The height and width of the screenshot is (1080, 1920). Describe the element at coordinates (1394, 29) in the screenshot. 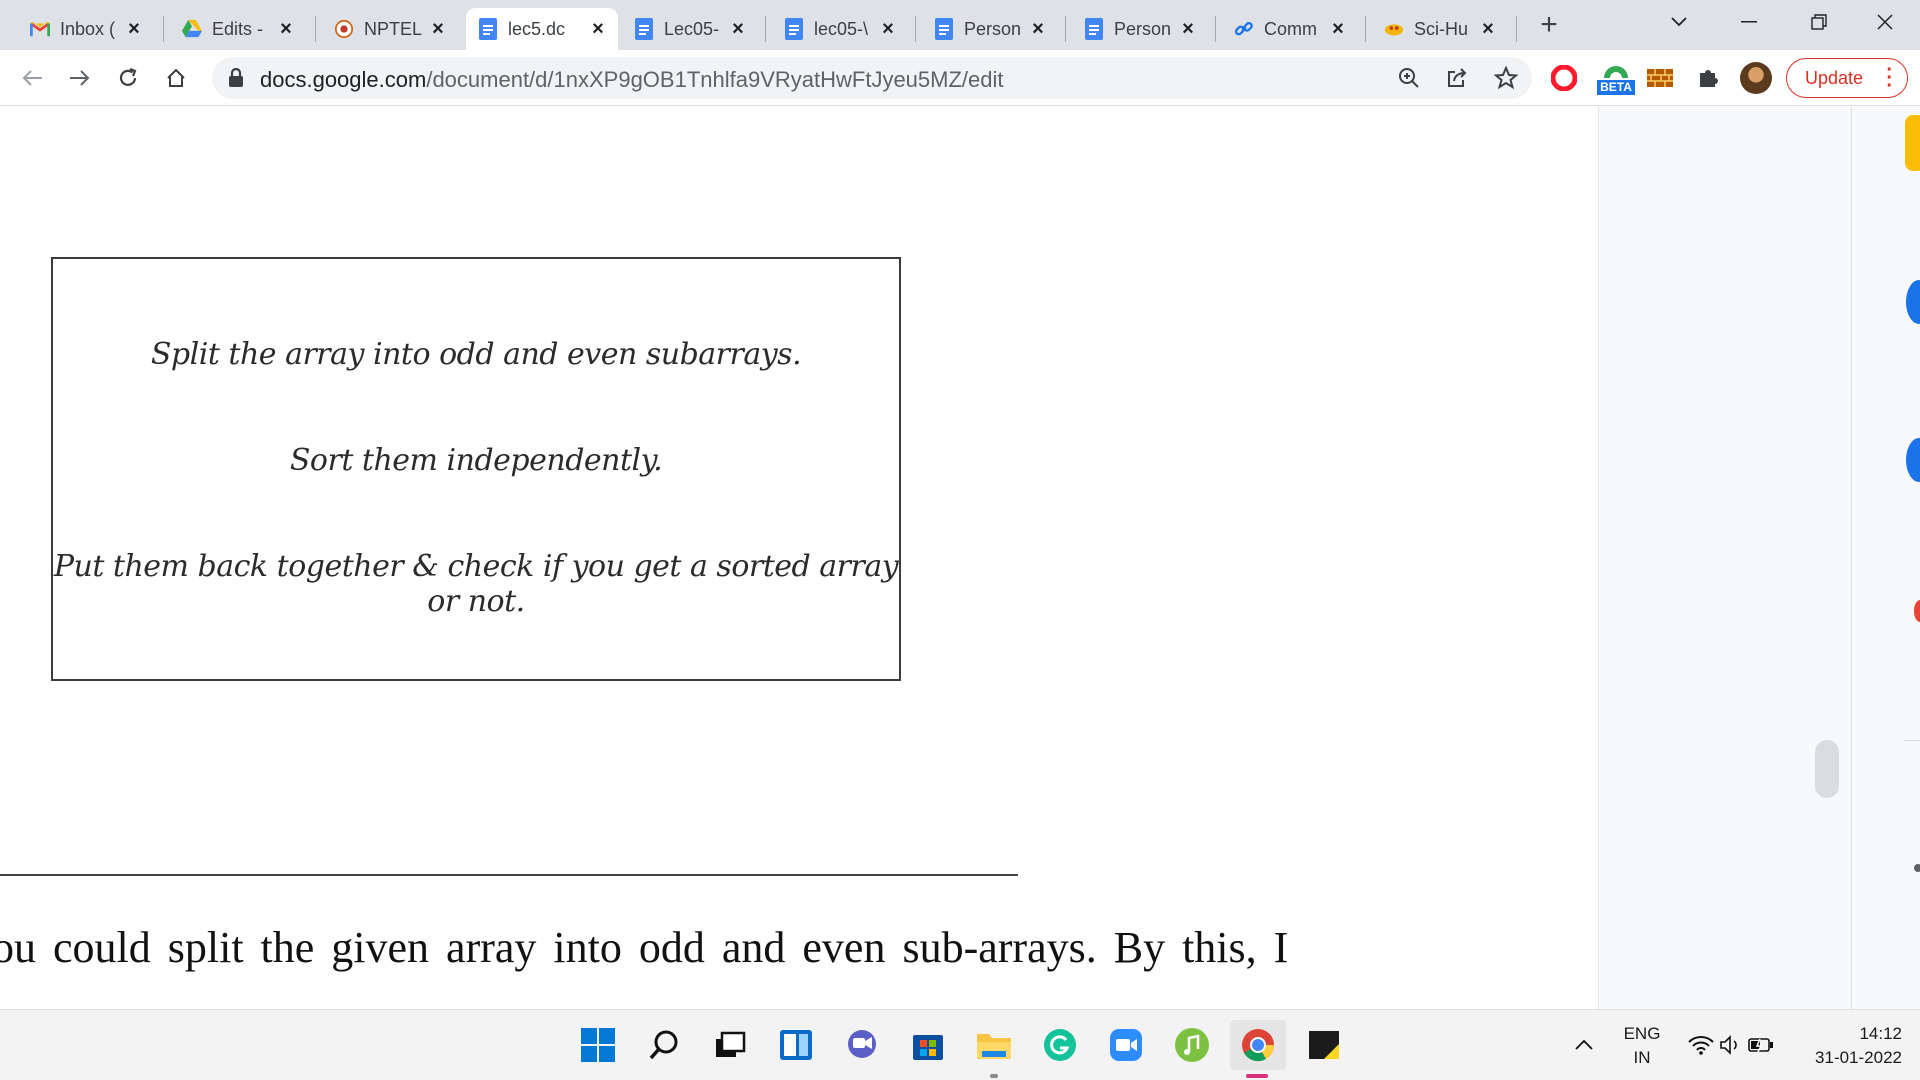

I see `scihub-icon` at that location.